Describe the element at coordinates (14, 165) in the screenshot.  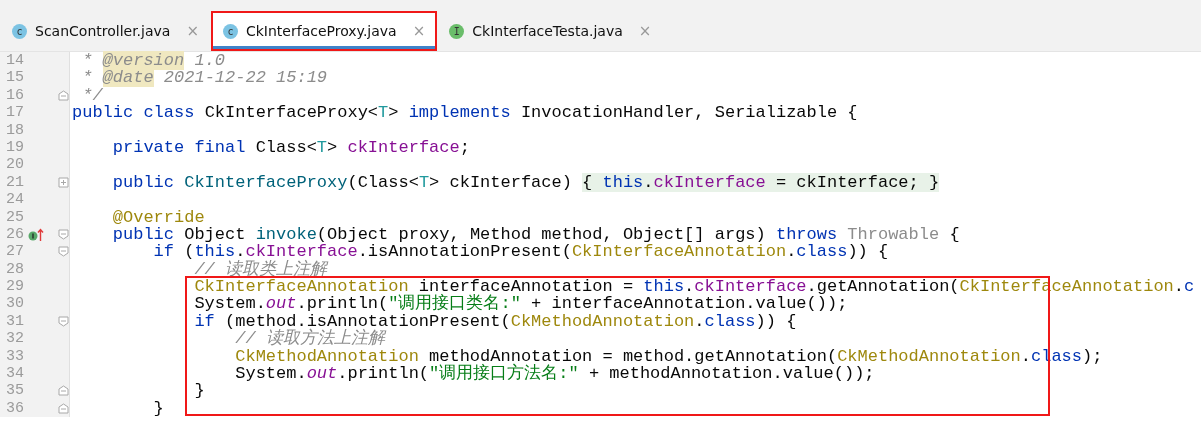
I see `line-number: 20` at that location.